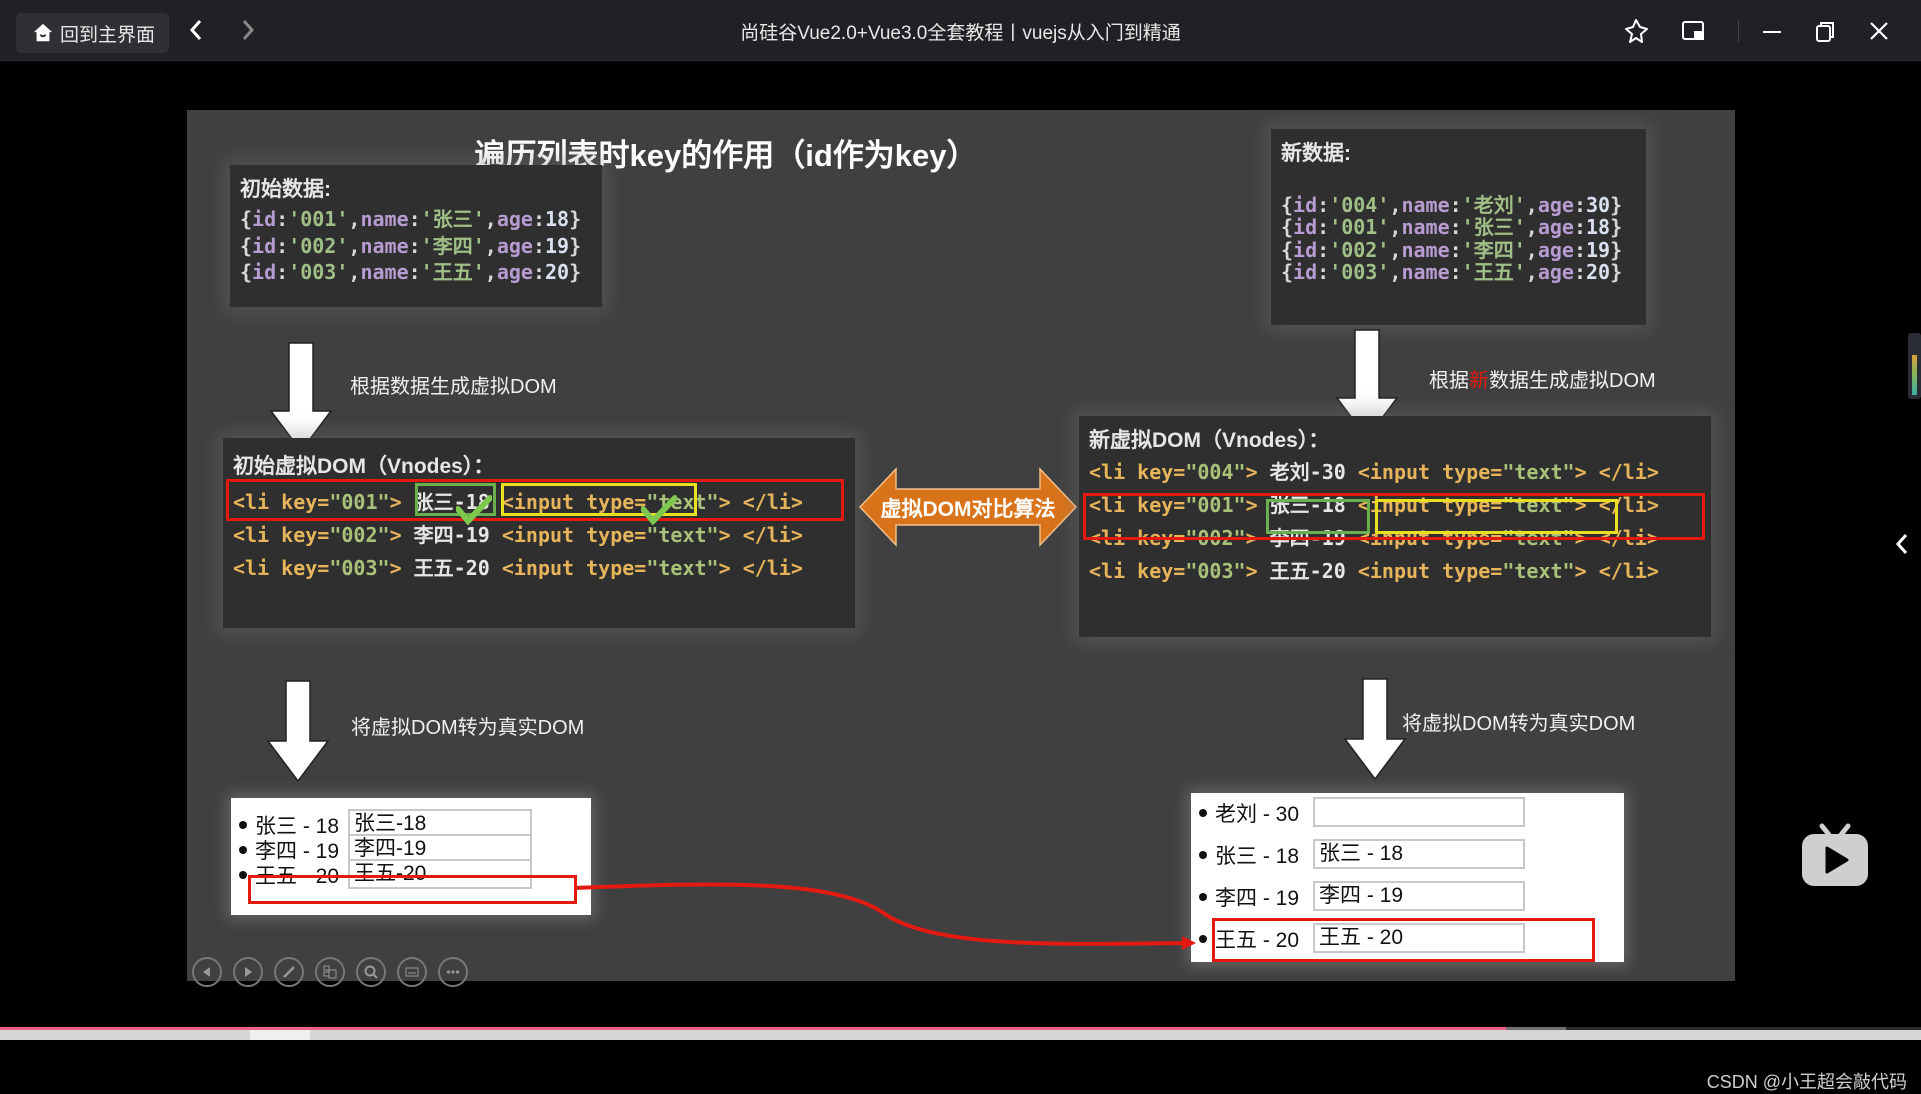  Describe the element at coordinates (257, 535) in the screenshot. I see `li-open-tag: <li` at that location.